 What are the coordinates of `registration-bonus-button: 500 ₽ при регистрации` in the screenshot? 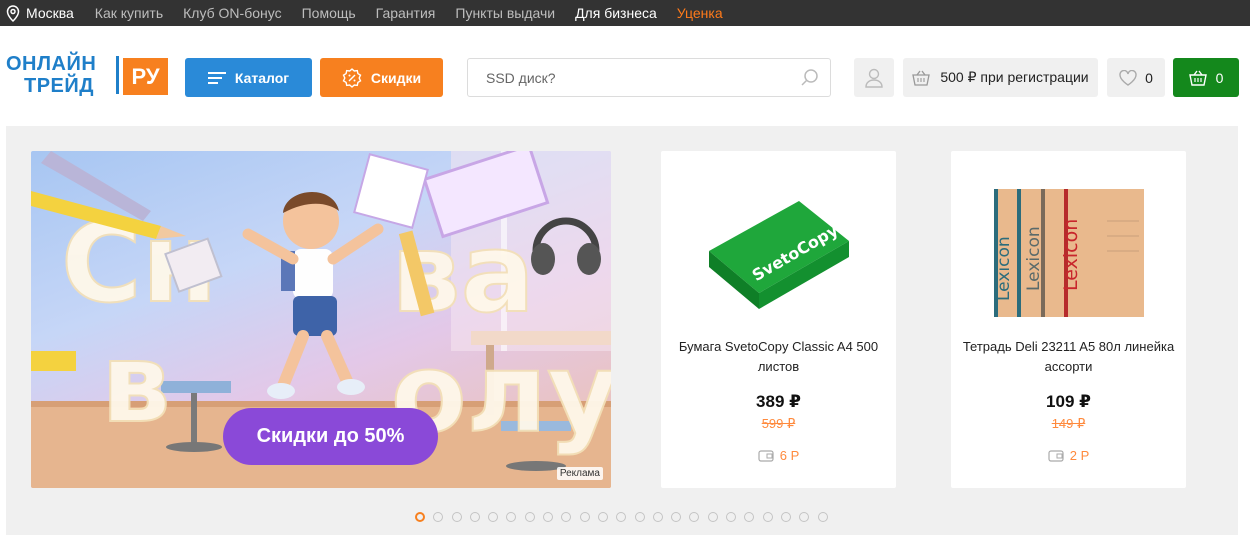 It's located at (1000, 77).